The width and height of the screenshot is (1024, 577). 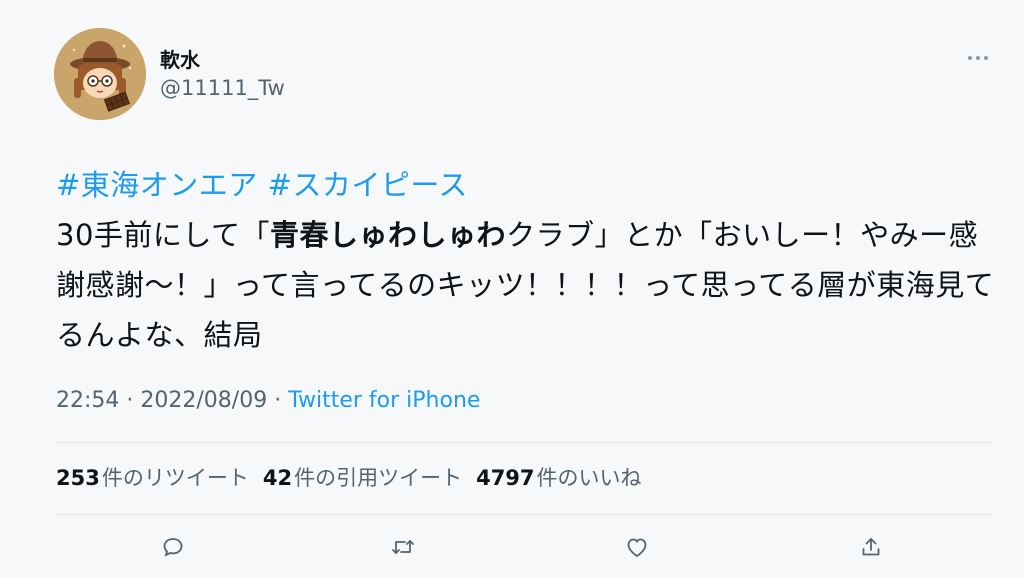 What do you see at coordinates (637, 547) in the screenshot?
I see `heart-icon` at bounding box center [637, 547].